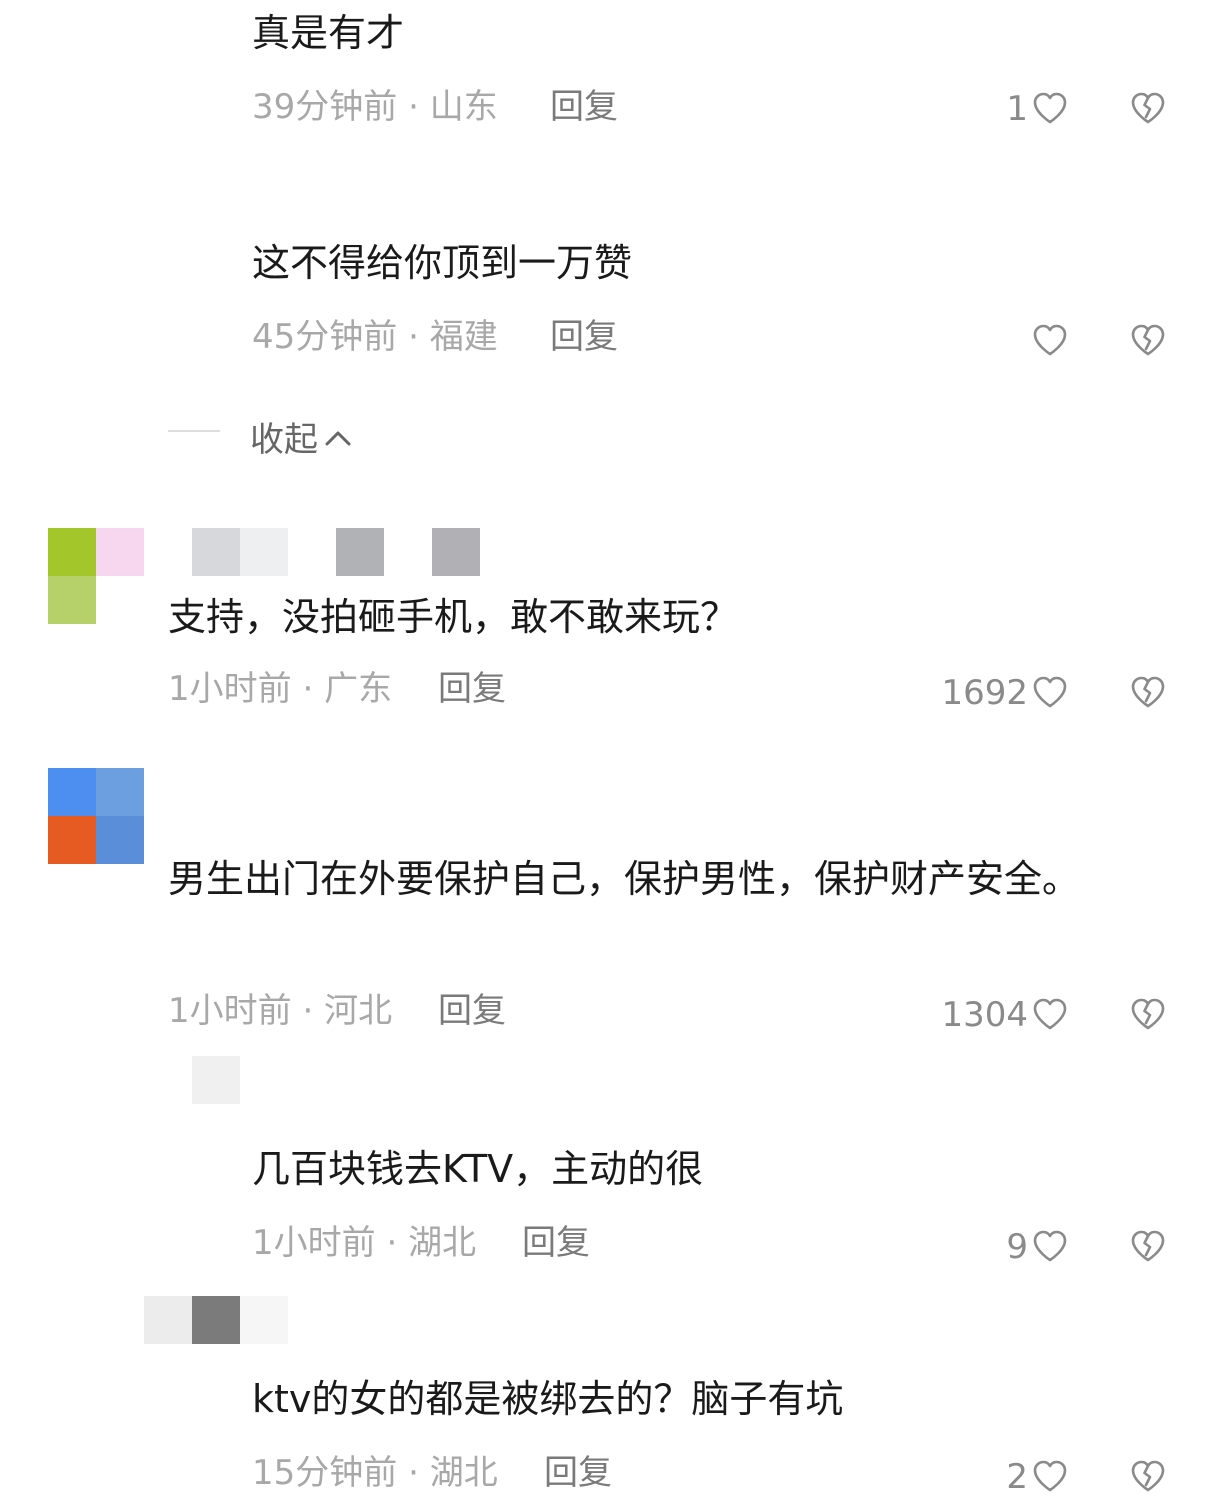 The height and width of the screenshot is (1505, 1220). What do you see at coordinates (478, 1169) in the screenshot?
I see `comment-text: 几百块钱去KTV，主动的很` at bounding box center [478, 1169].